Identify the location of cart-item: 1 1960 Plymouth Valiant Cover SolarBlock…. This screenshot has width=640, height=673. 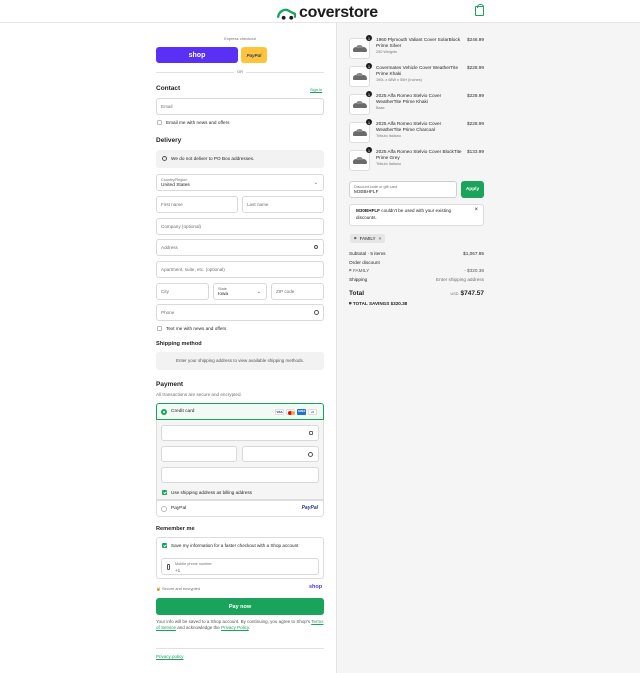
(416, 48).